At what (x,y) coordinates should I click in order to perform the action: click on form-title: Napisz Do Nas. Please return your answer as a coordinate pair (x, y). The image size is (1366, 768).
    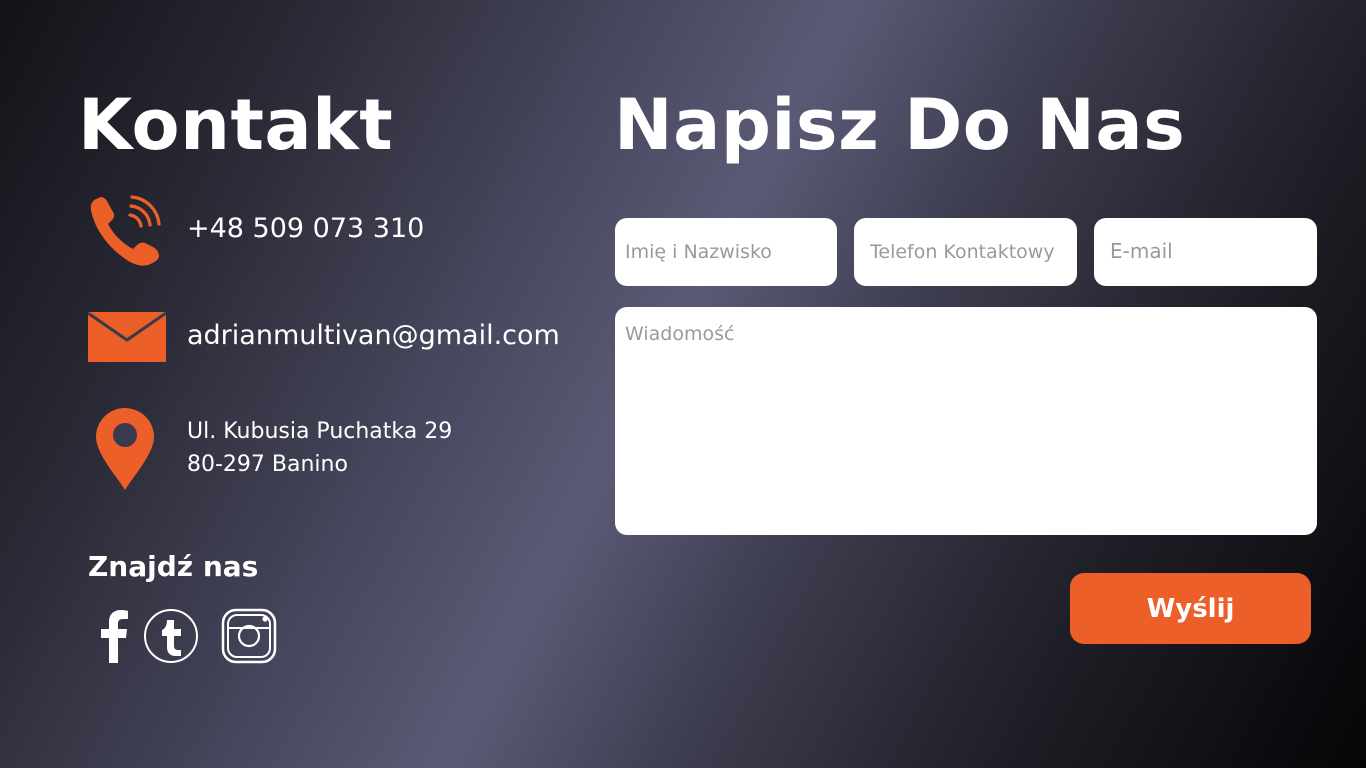
    Looking at the image, I should click on (900, 125).